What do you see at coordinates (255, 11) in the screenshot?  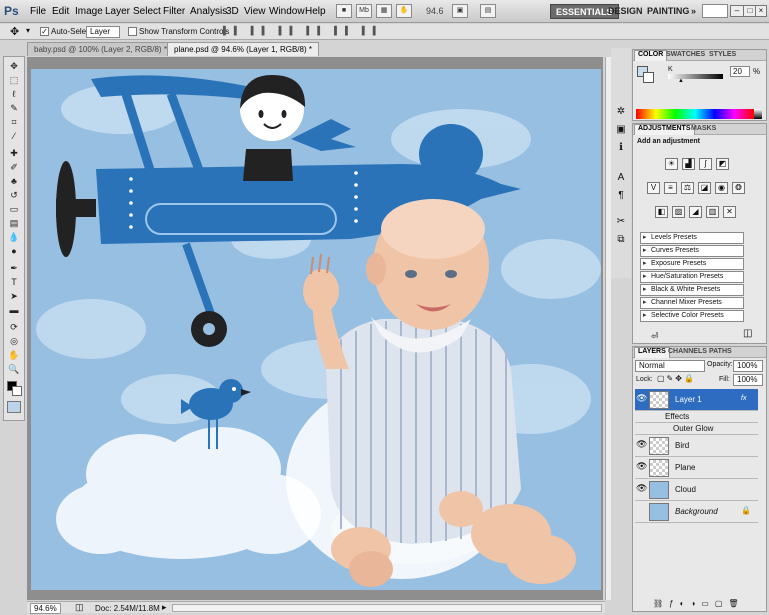 I see `menu-view: View` at bounding box center [255, 11].